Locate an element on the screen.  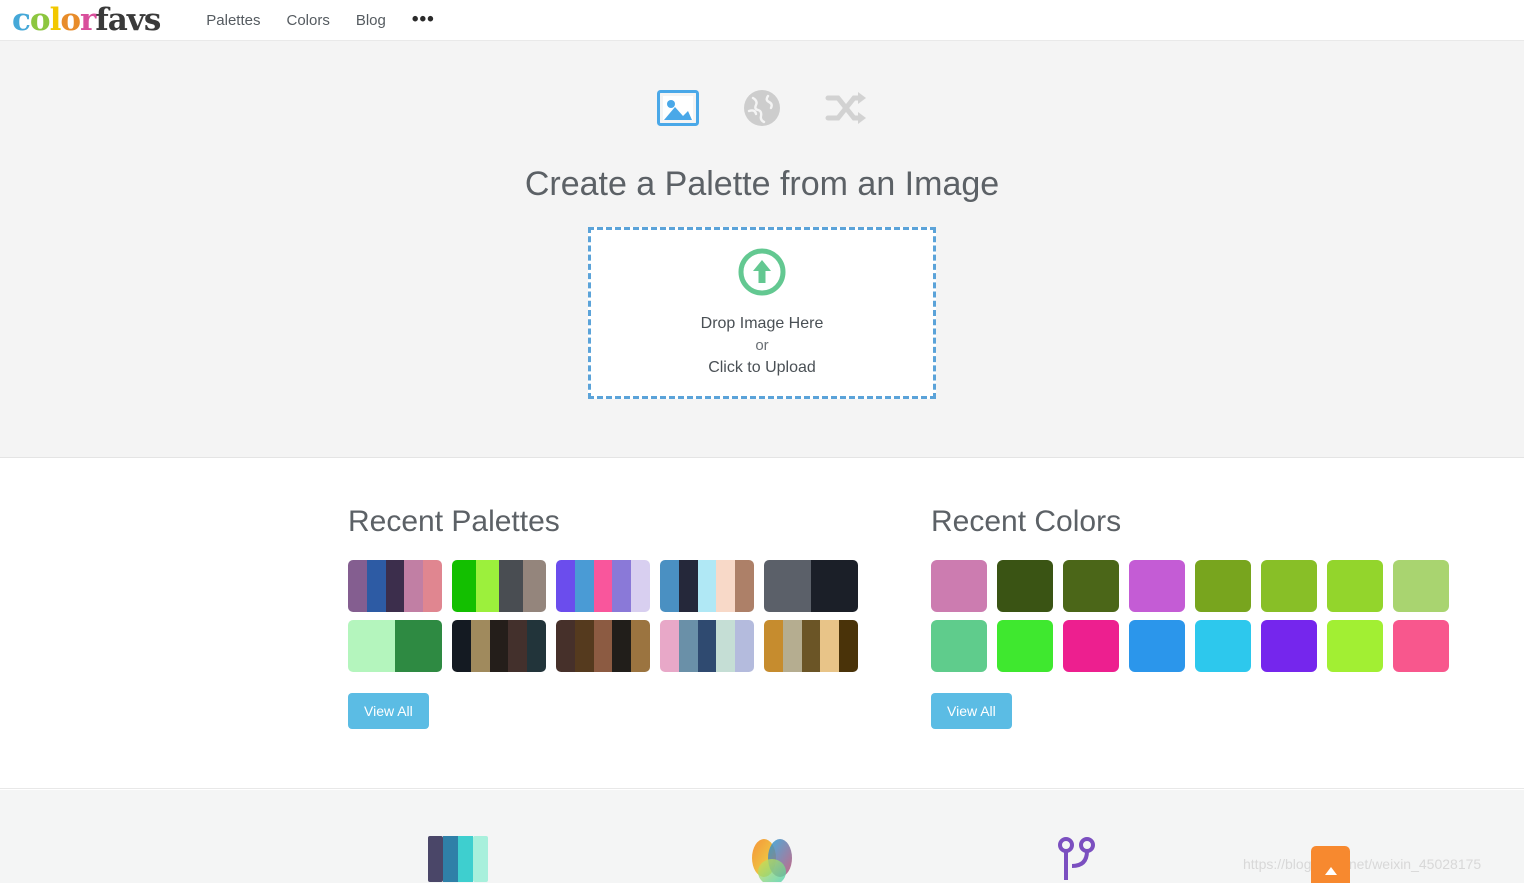
color-heart-icon is located at coordinates (772, 859).